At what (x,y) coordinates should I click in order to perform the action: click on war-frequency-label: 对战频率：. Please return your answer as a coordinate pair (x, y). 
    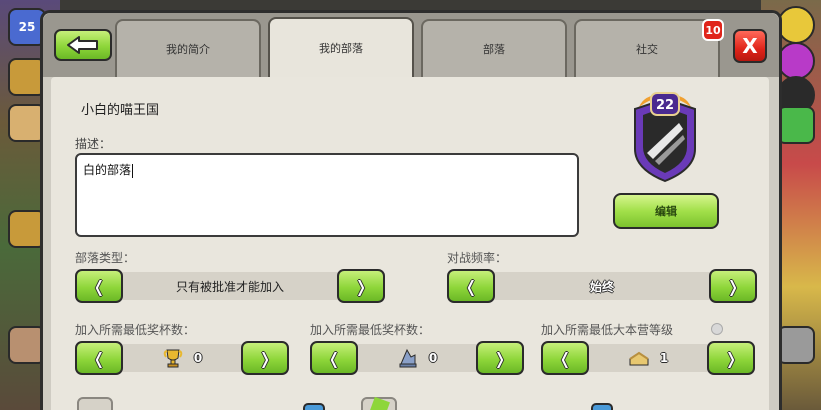
    Looking at the image, I should click on (477, 258).